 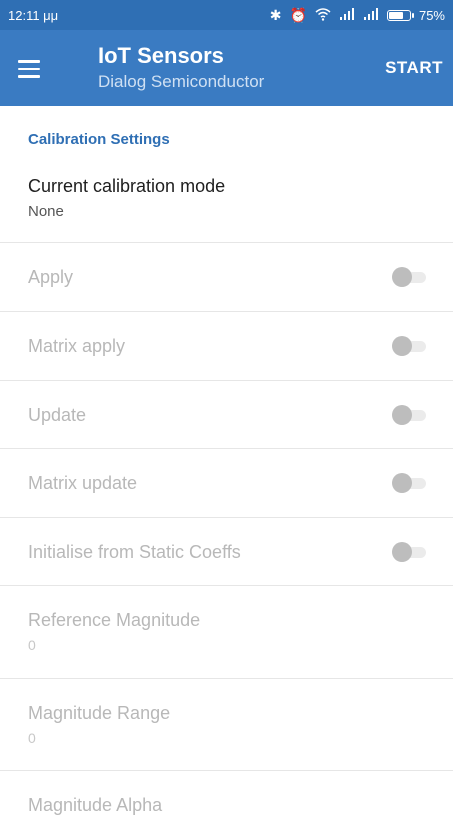 I want to click on matrix-update-switch, so click(x=410, y=483).